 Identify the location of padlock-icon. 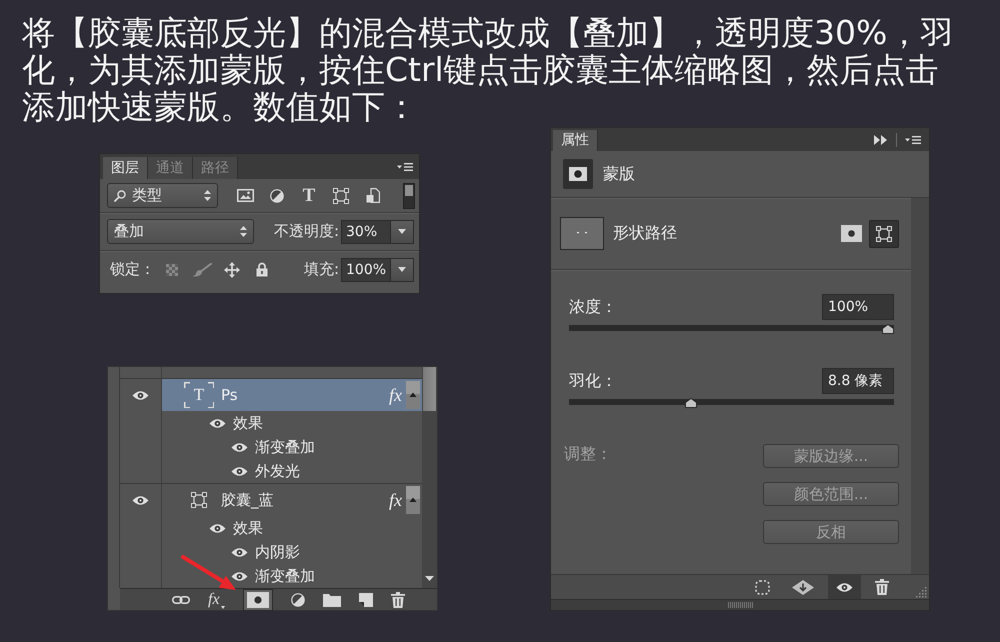
(262, 269).